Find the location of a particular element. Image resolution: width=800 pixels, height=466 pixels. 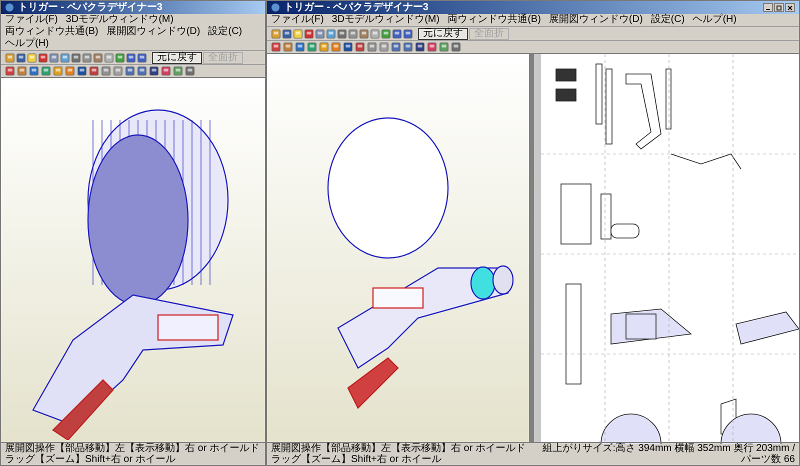

restore-icon is located at coordinates (779, 7).